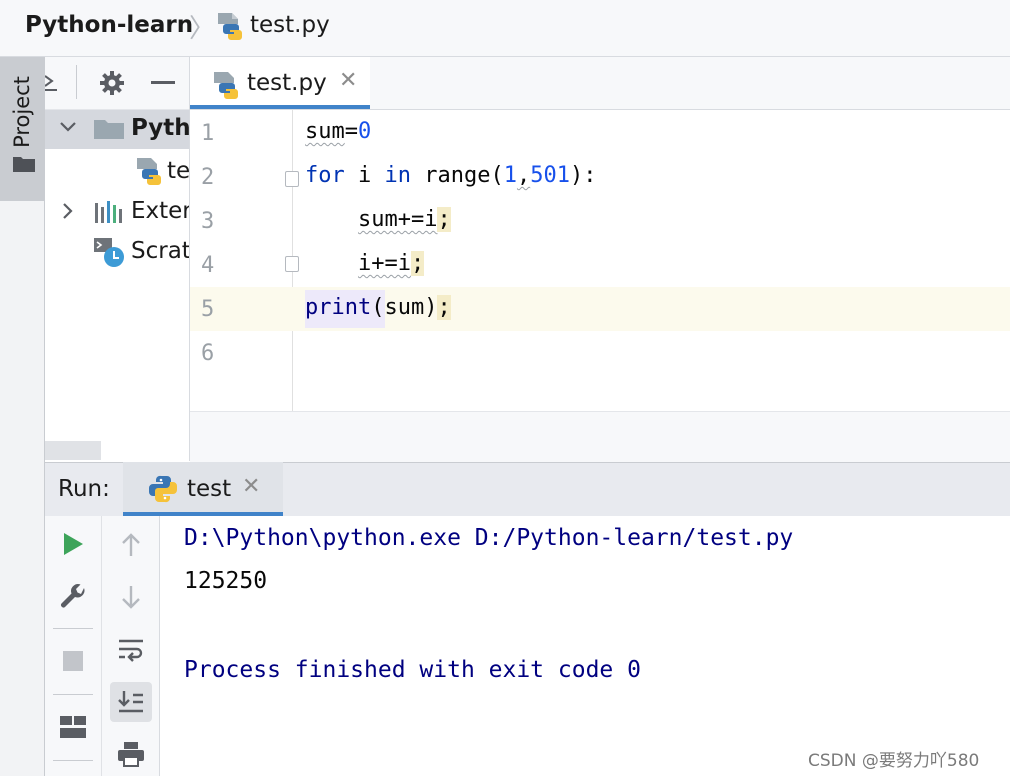  What do you see at coordinates (73, 597) in the screenshot?
I see `wrench-icon` at bounding box center [73, 597].